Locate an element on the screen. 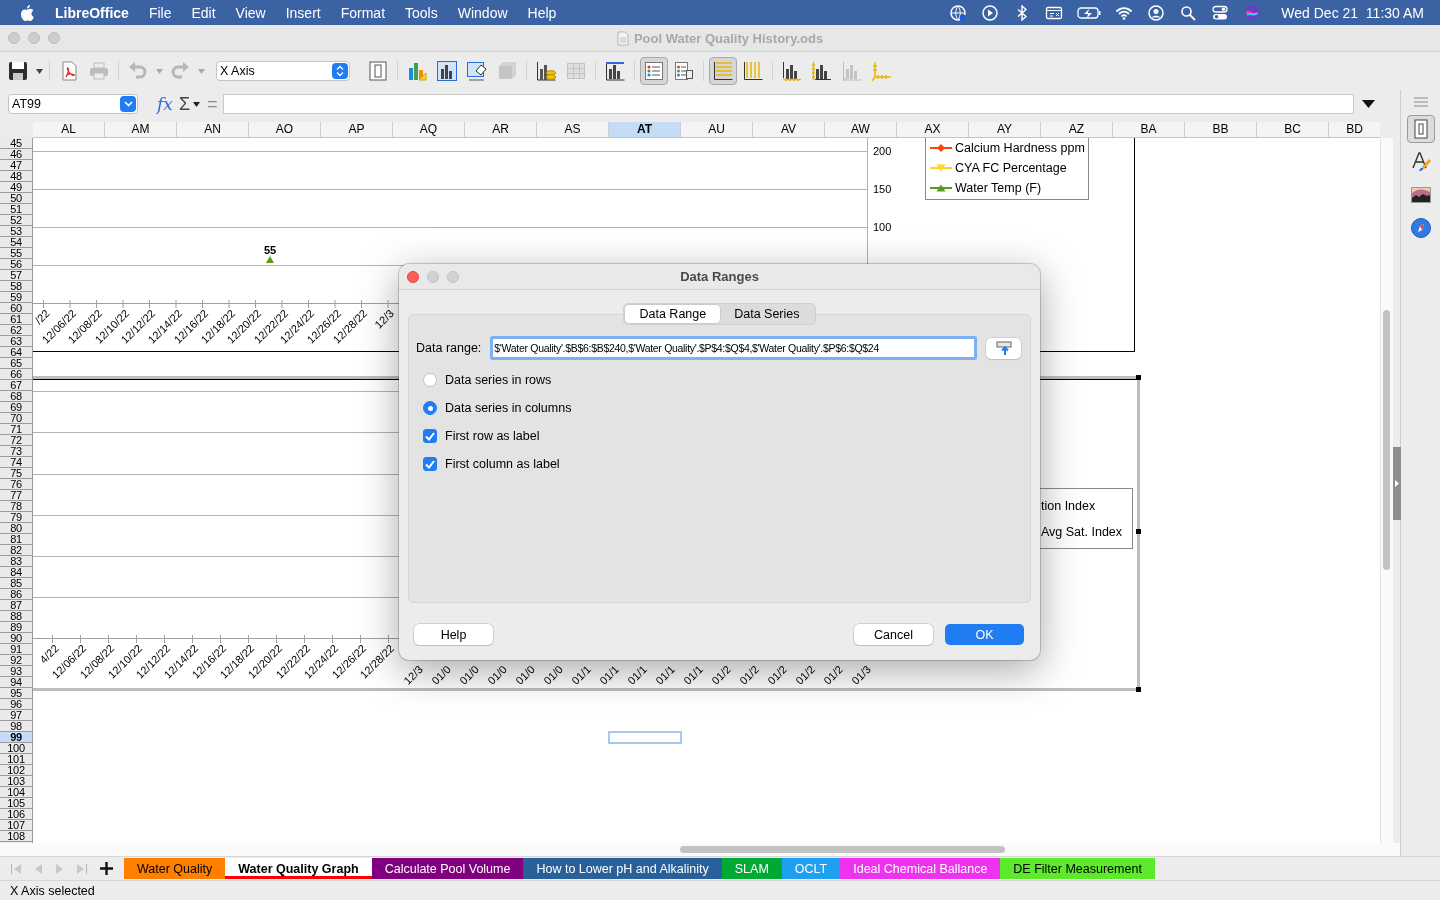 This screenshot has width=1440, height=900. row-header: 78 is located at coordinates (16, 506).